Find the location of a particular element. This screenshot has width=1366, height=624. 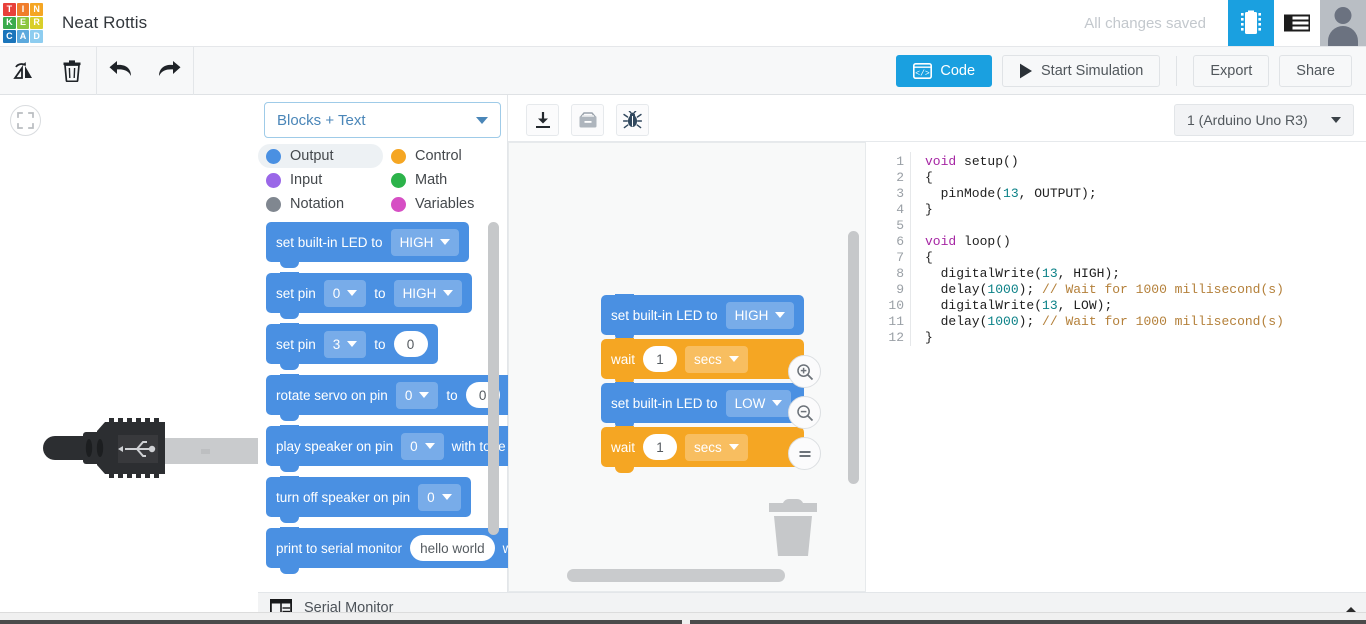

logo-tile-a: A is located at coordinates (23, 36).